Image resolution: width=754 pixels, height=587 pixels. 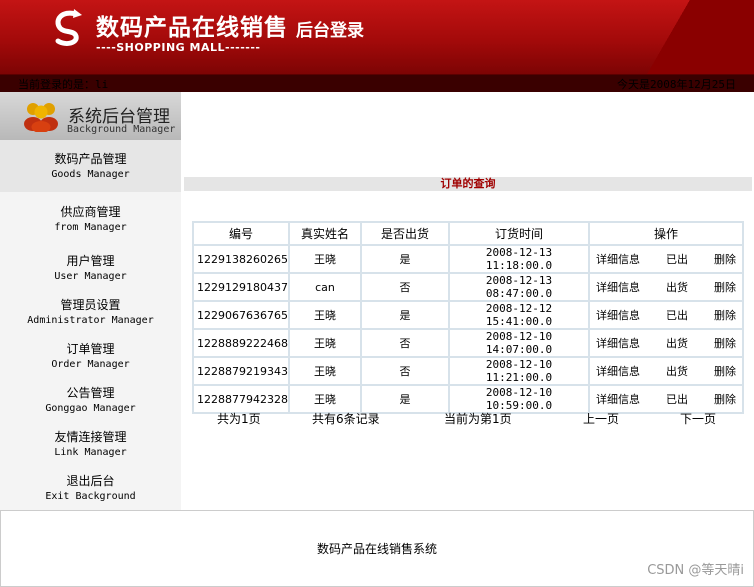 I want to click on today-date-text: 今天是2008年12月25日, so click(x=676, y=84).